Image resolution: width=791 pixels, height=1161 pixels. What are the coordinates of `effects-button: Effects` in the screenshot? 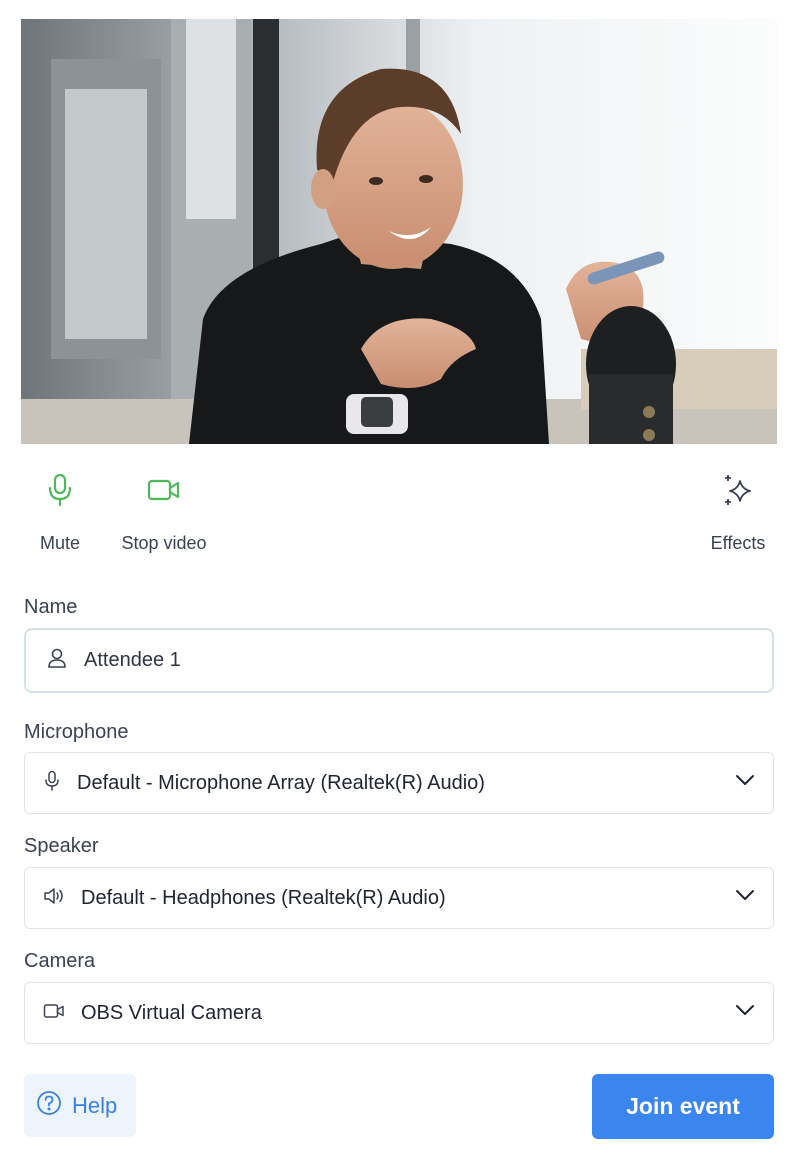 It's located at (738, 506).